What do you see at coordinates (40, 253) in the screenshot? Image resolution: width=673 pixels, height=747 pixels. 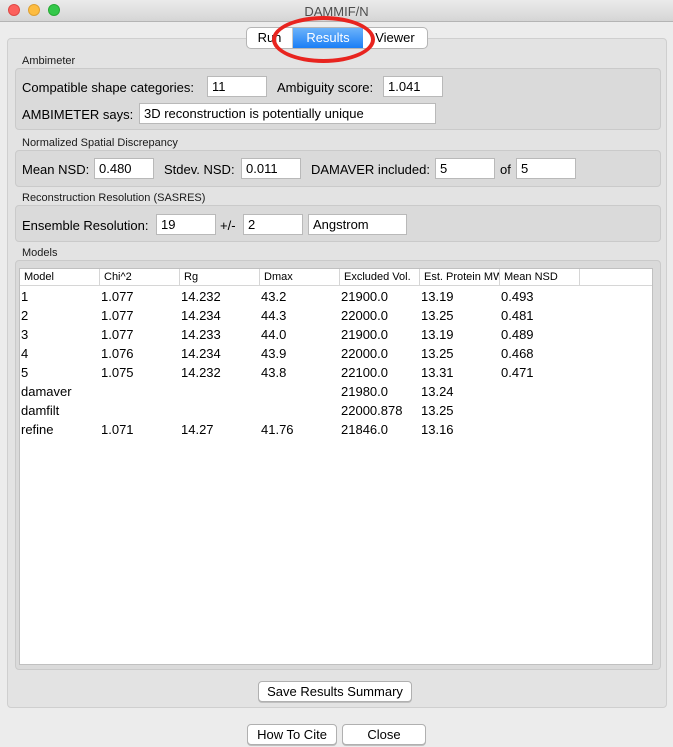 I see `models-section-title: Models` at bounding box center [40, 253].